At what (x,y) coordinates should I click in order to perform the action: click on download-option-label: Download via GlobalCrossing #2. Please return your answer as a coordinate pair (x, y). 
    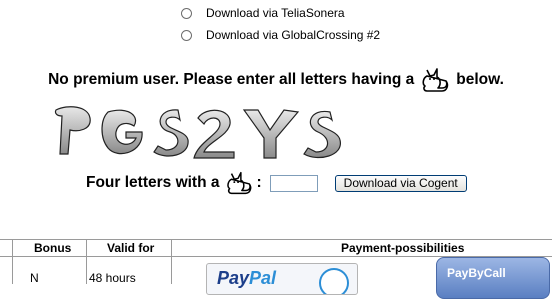
    Looking at the image, I should click on (293, 35).